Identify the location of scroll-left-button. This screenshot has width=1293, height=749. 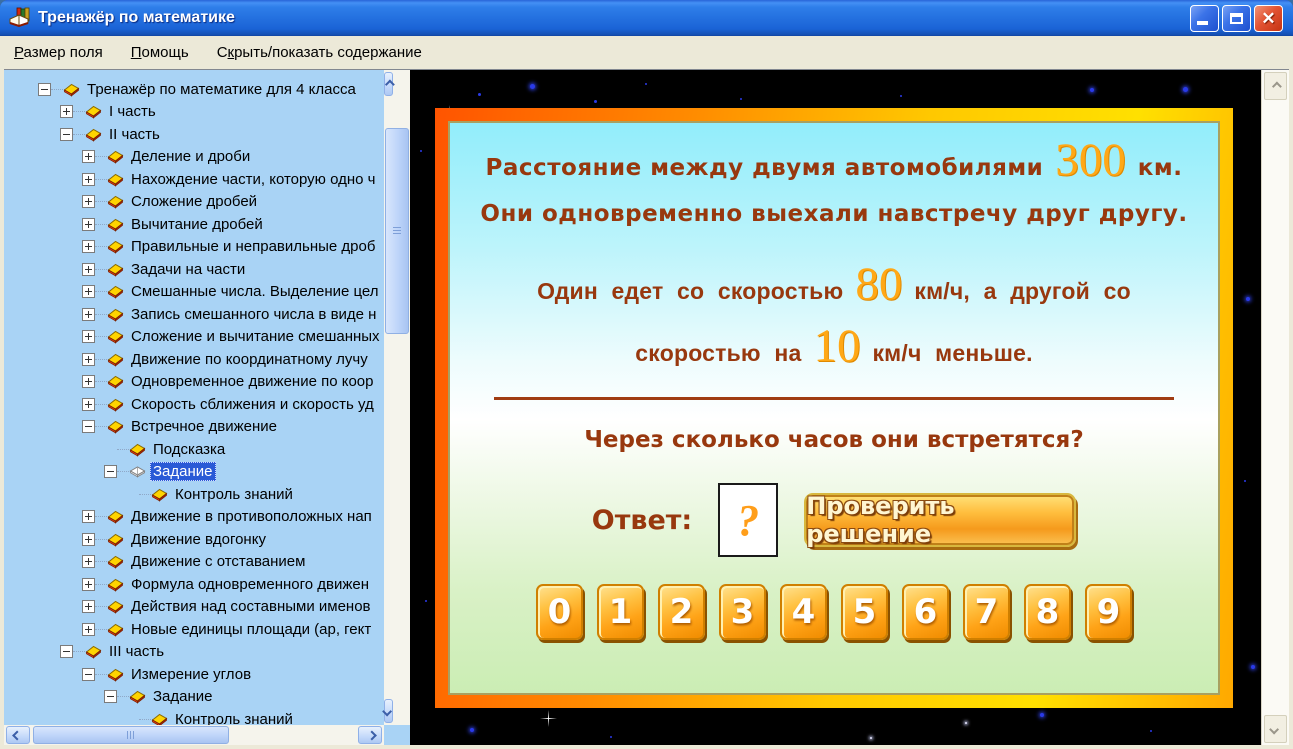
(18, 735).